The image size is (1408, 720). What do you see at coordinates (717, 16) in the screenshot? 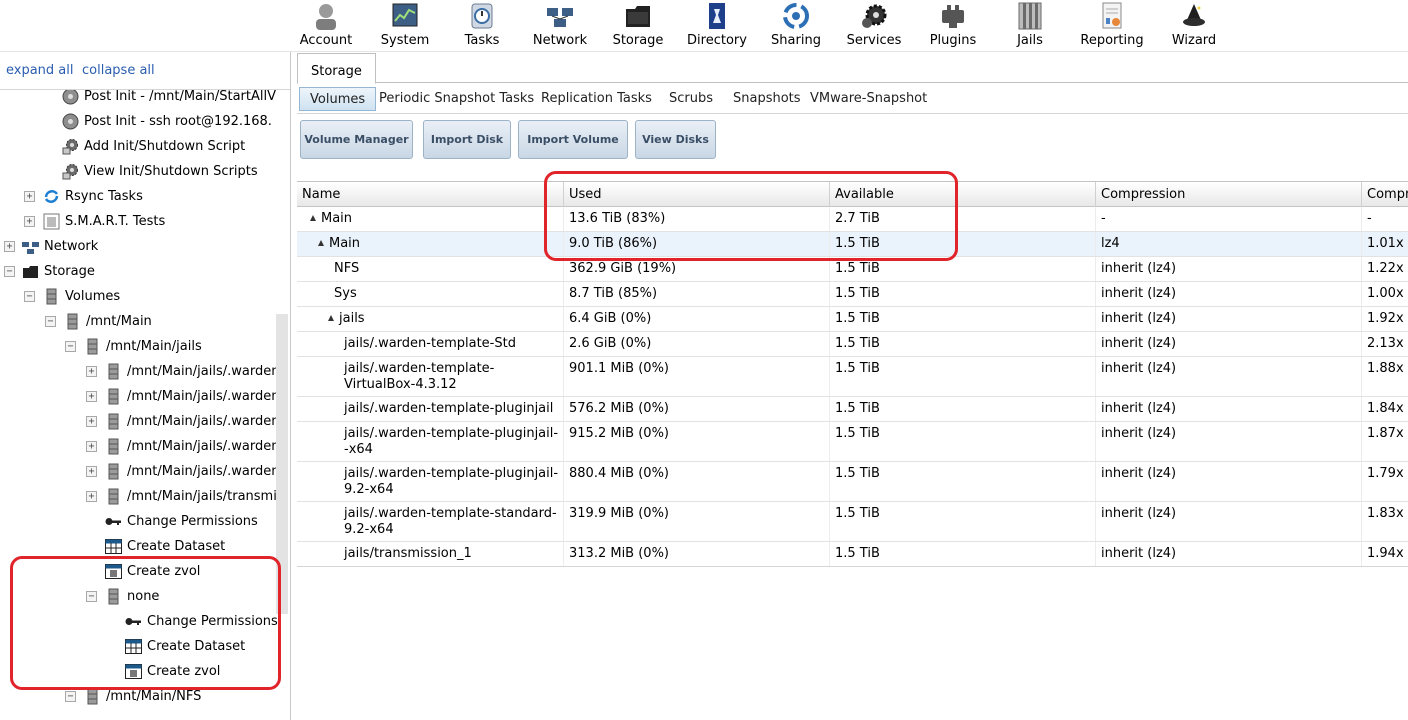
I see `directory-icon` at bounding box center [717, 16].